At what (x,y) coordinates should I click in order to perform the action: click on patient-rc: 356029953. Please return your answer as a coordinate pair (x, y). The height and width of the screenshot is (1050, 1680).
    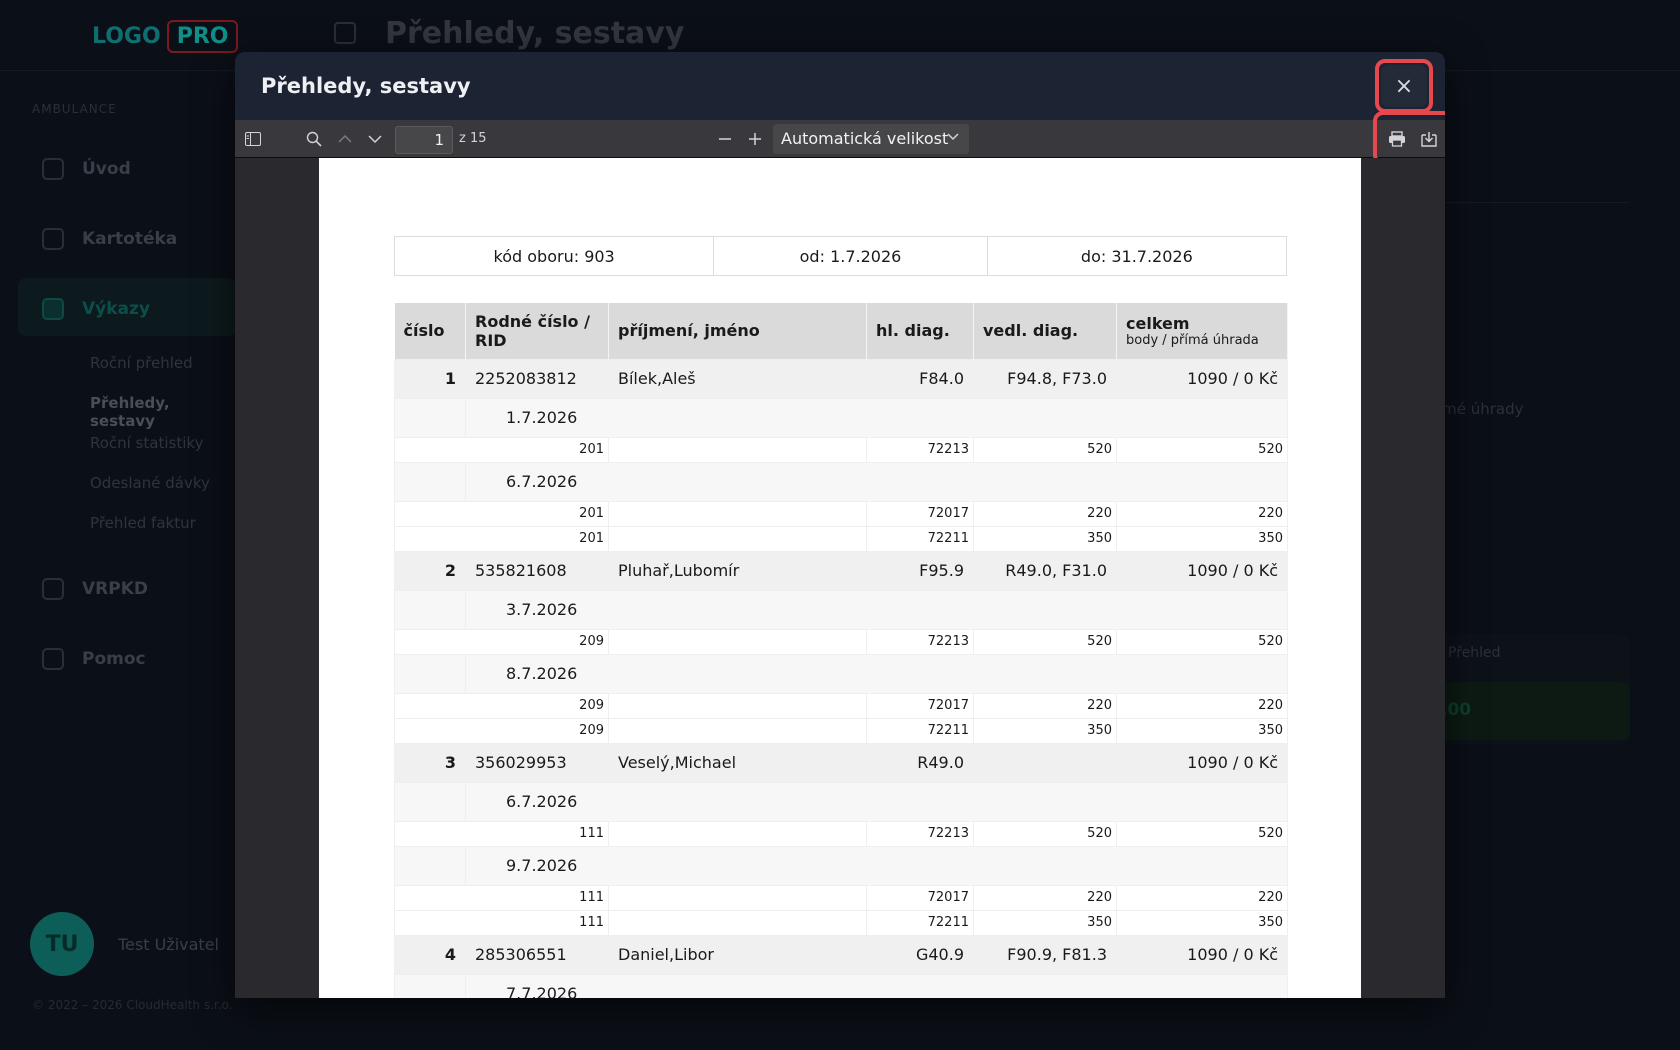
    Looking at the image, I should click on (537, 762).